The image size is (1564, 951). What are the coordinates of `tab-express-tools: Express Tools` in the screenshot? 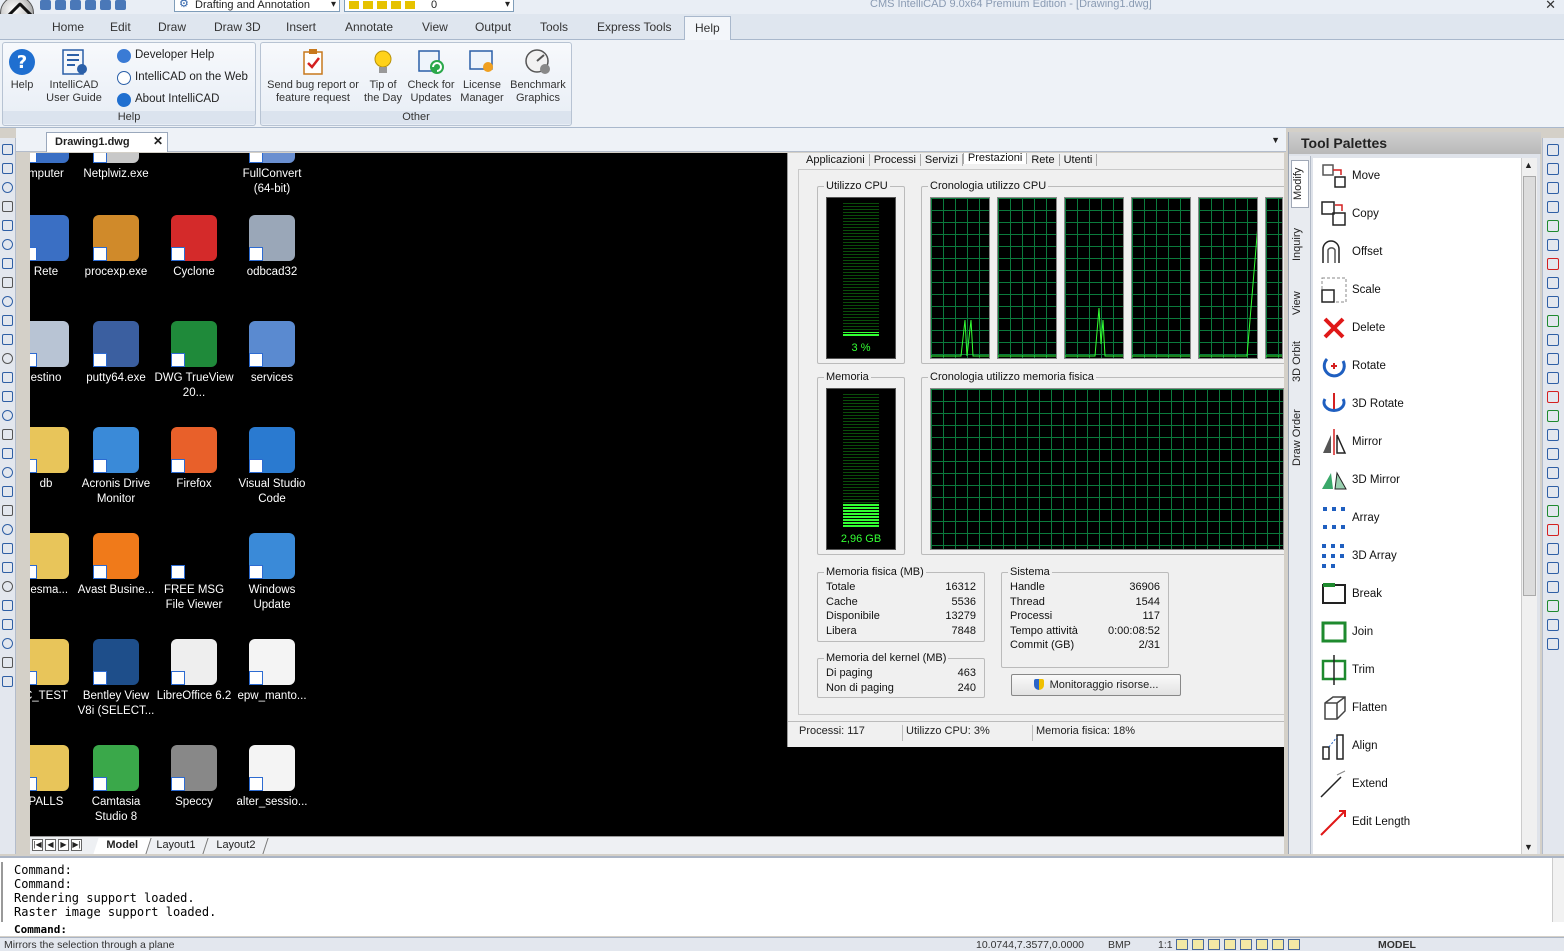 It's located at (634, 27).